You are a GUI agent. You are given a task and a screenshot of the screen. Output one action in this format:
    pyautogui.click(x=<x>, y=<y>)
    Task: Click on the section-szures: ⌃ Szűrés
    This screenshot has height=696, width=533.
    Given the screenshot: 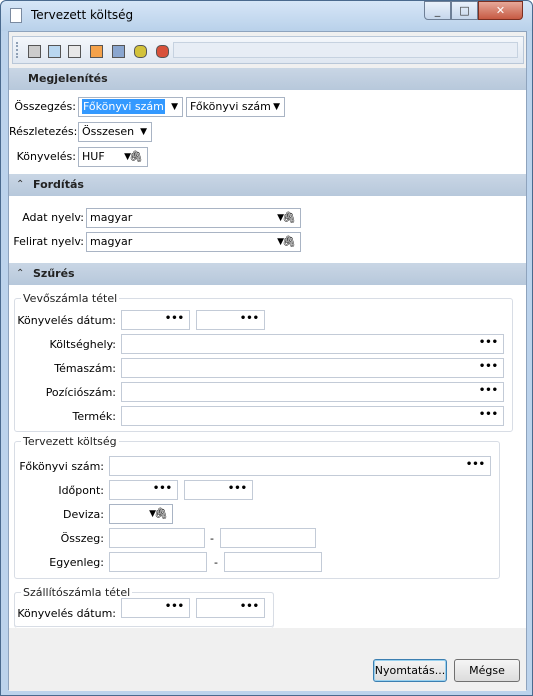 What is the action you would take?
    pyautogui.click(x=267, y=274)
    